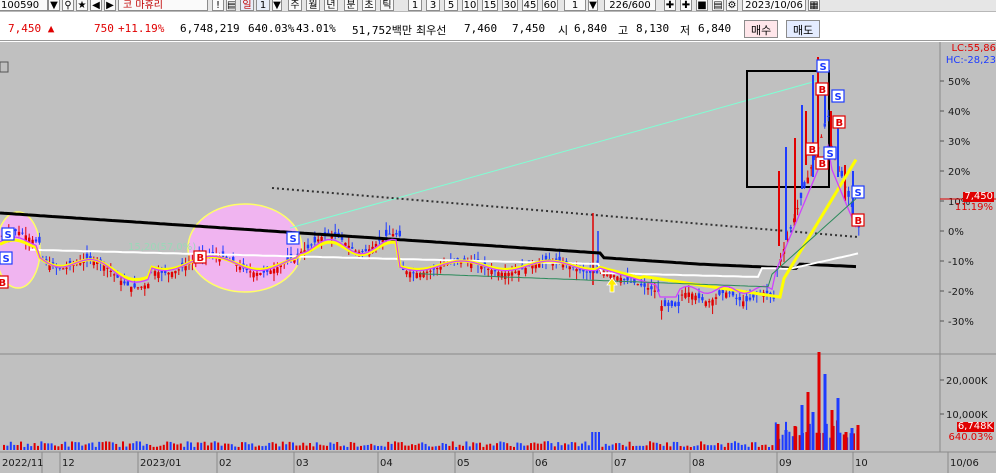 The height and width of the screenshot is (473, 996). Describe the element at coordinates (971, 437) in the screenshot. I see `volume-pct-badge: 640.03%` at that location.